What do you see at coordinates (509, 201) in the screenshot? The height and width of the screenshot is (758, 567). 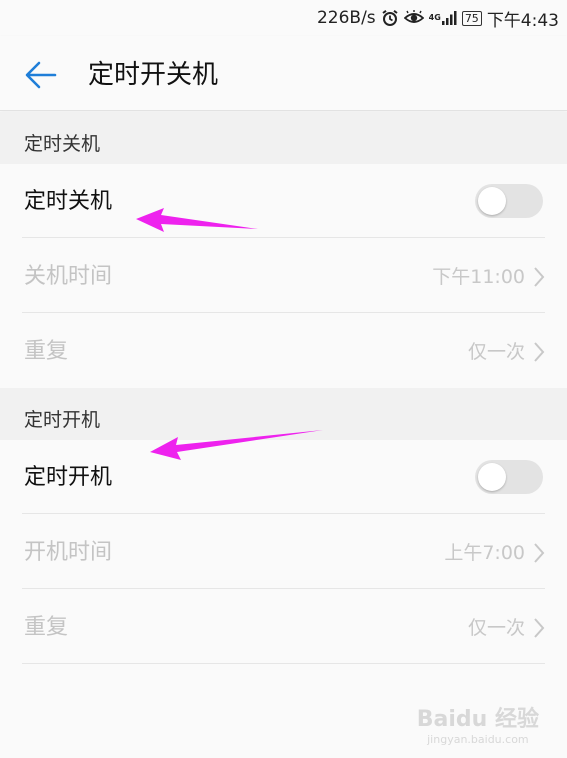 I see `power-off-switch` at bounding box center [509, 201].